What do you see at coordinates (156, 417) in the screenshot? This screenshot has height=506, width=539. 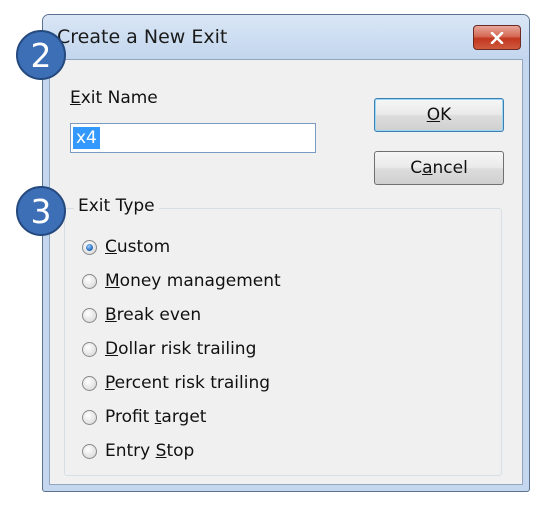 I see `radio-label-profit-target: Profit target` at bounding box center [156, 417].